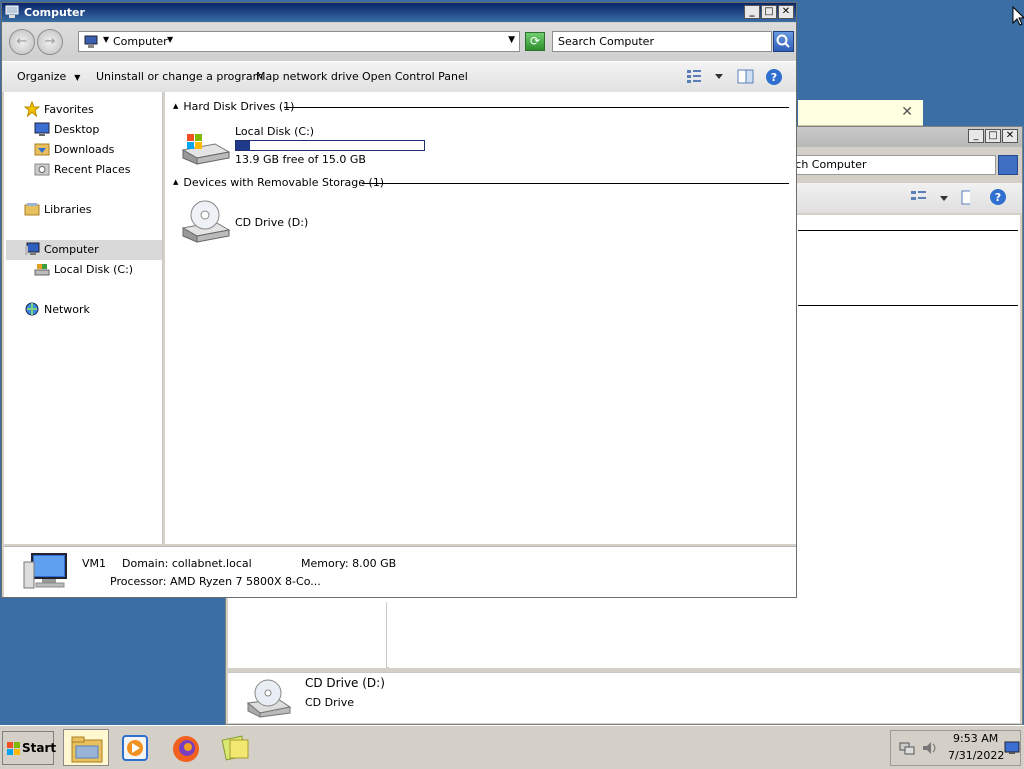 This screenshot has width=1024, height=769. Describe the element at coordinates (535, 41) in the screenshot. I see `refresh-button: ⟳` at that location.